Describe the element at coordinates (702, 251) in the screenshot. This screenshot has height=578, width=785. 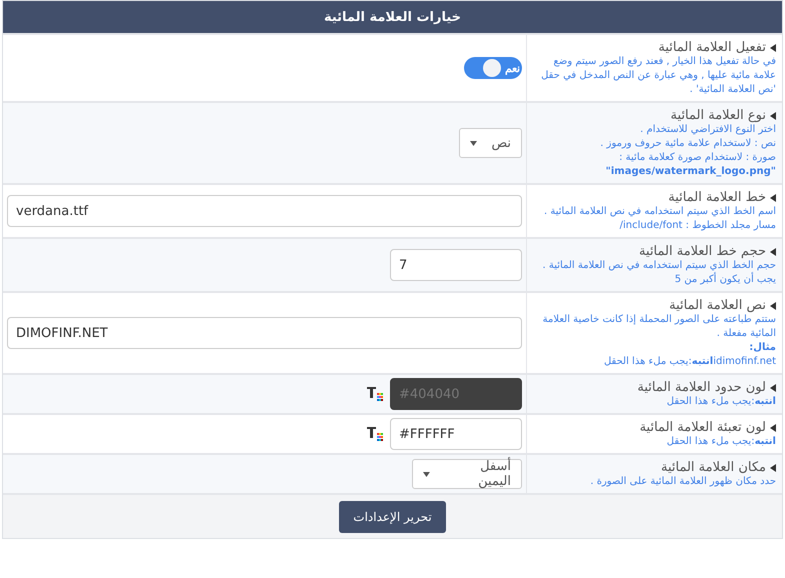
I see `setting-title: حجم خط العلامة المائية` at that location.